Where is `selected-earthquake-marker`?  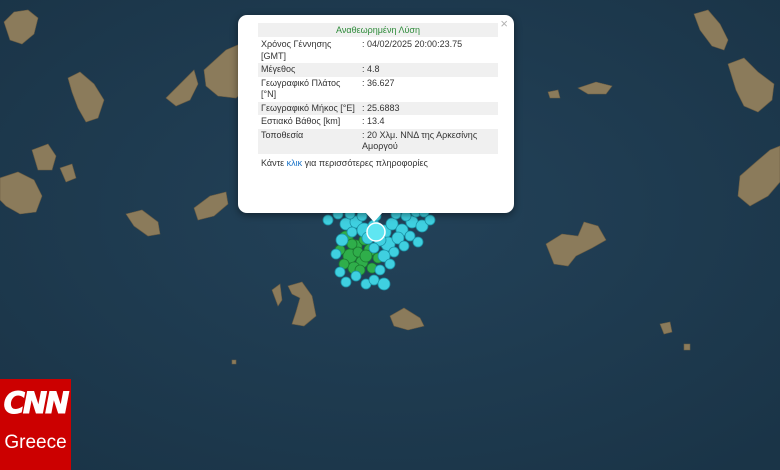 selected-earthquake-marker is located at coordinates (376, 232).